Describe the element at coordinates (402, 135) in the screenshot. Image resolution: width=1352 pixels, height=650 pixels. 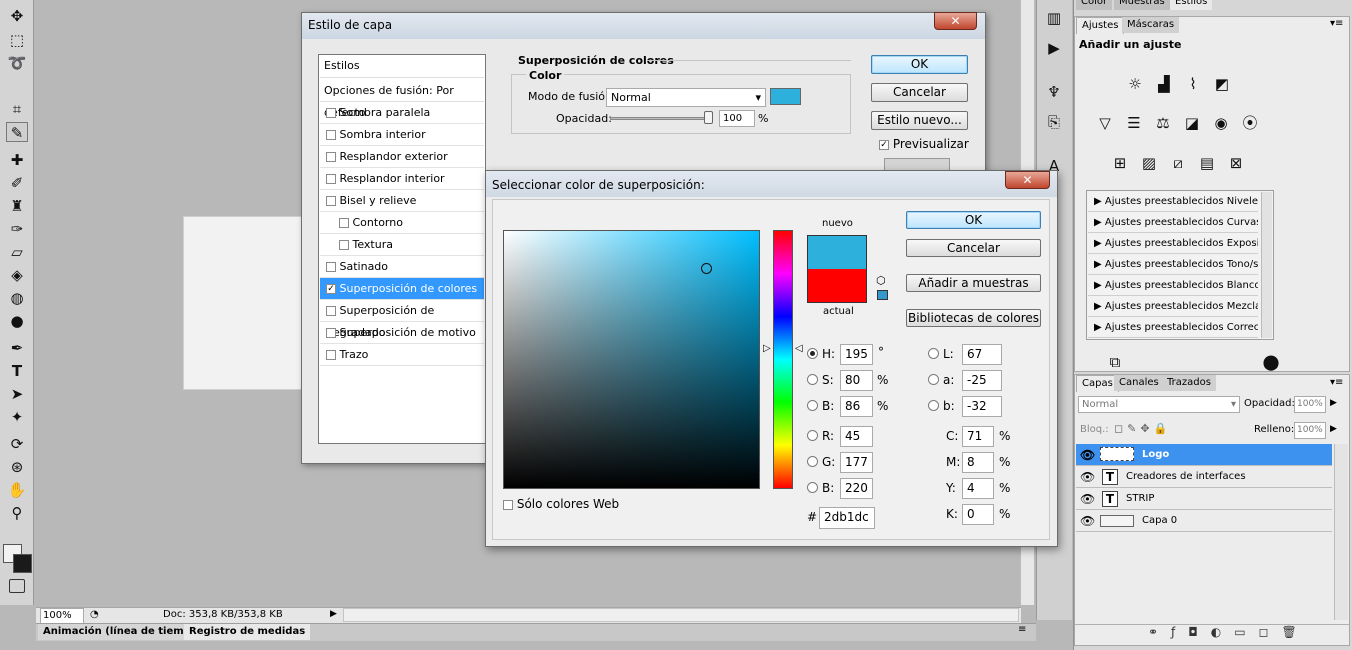
I see `style-inner-shadow: Sombra interior` at that location.